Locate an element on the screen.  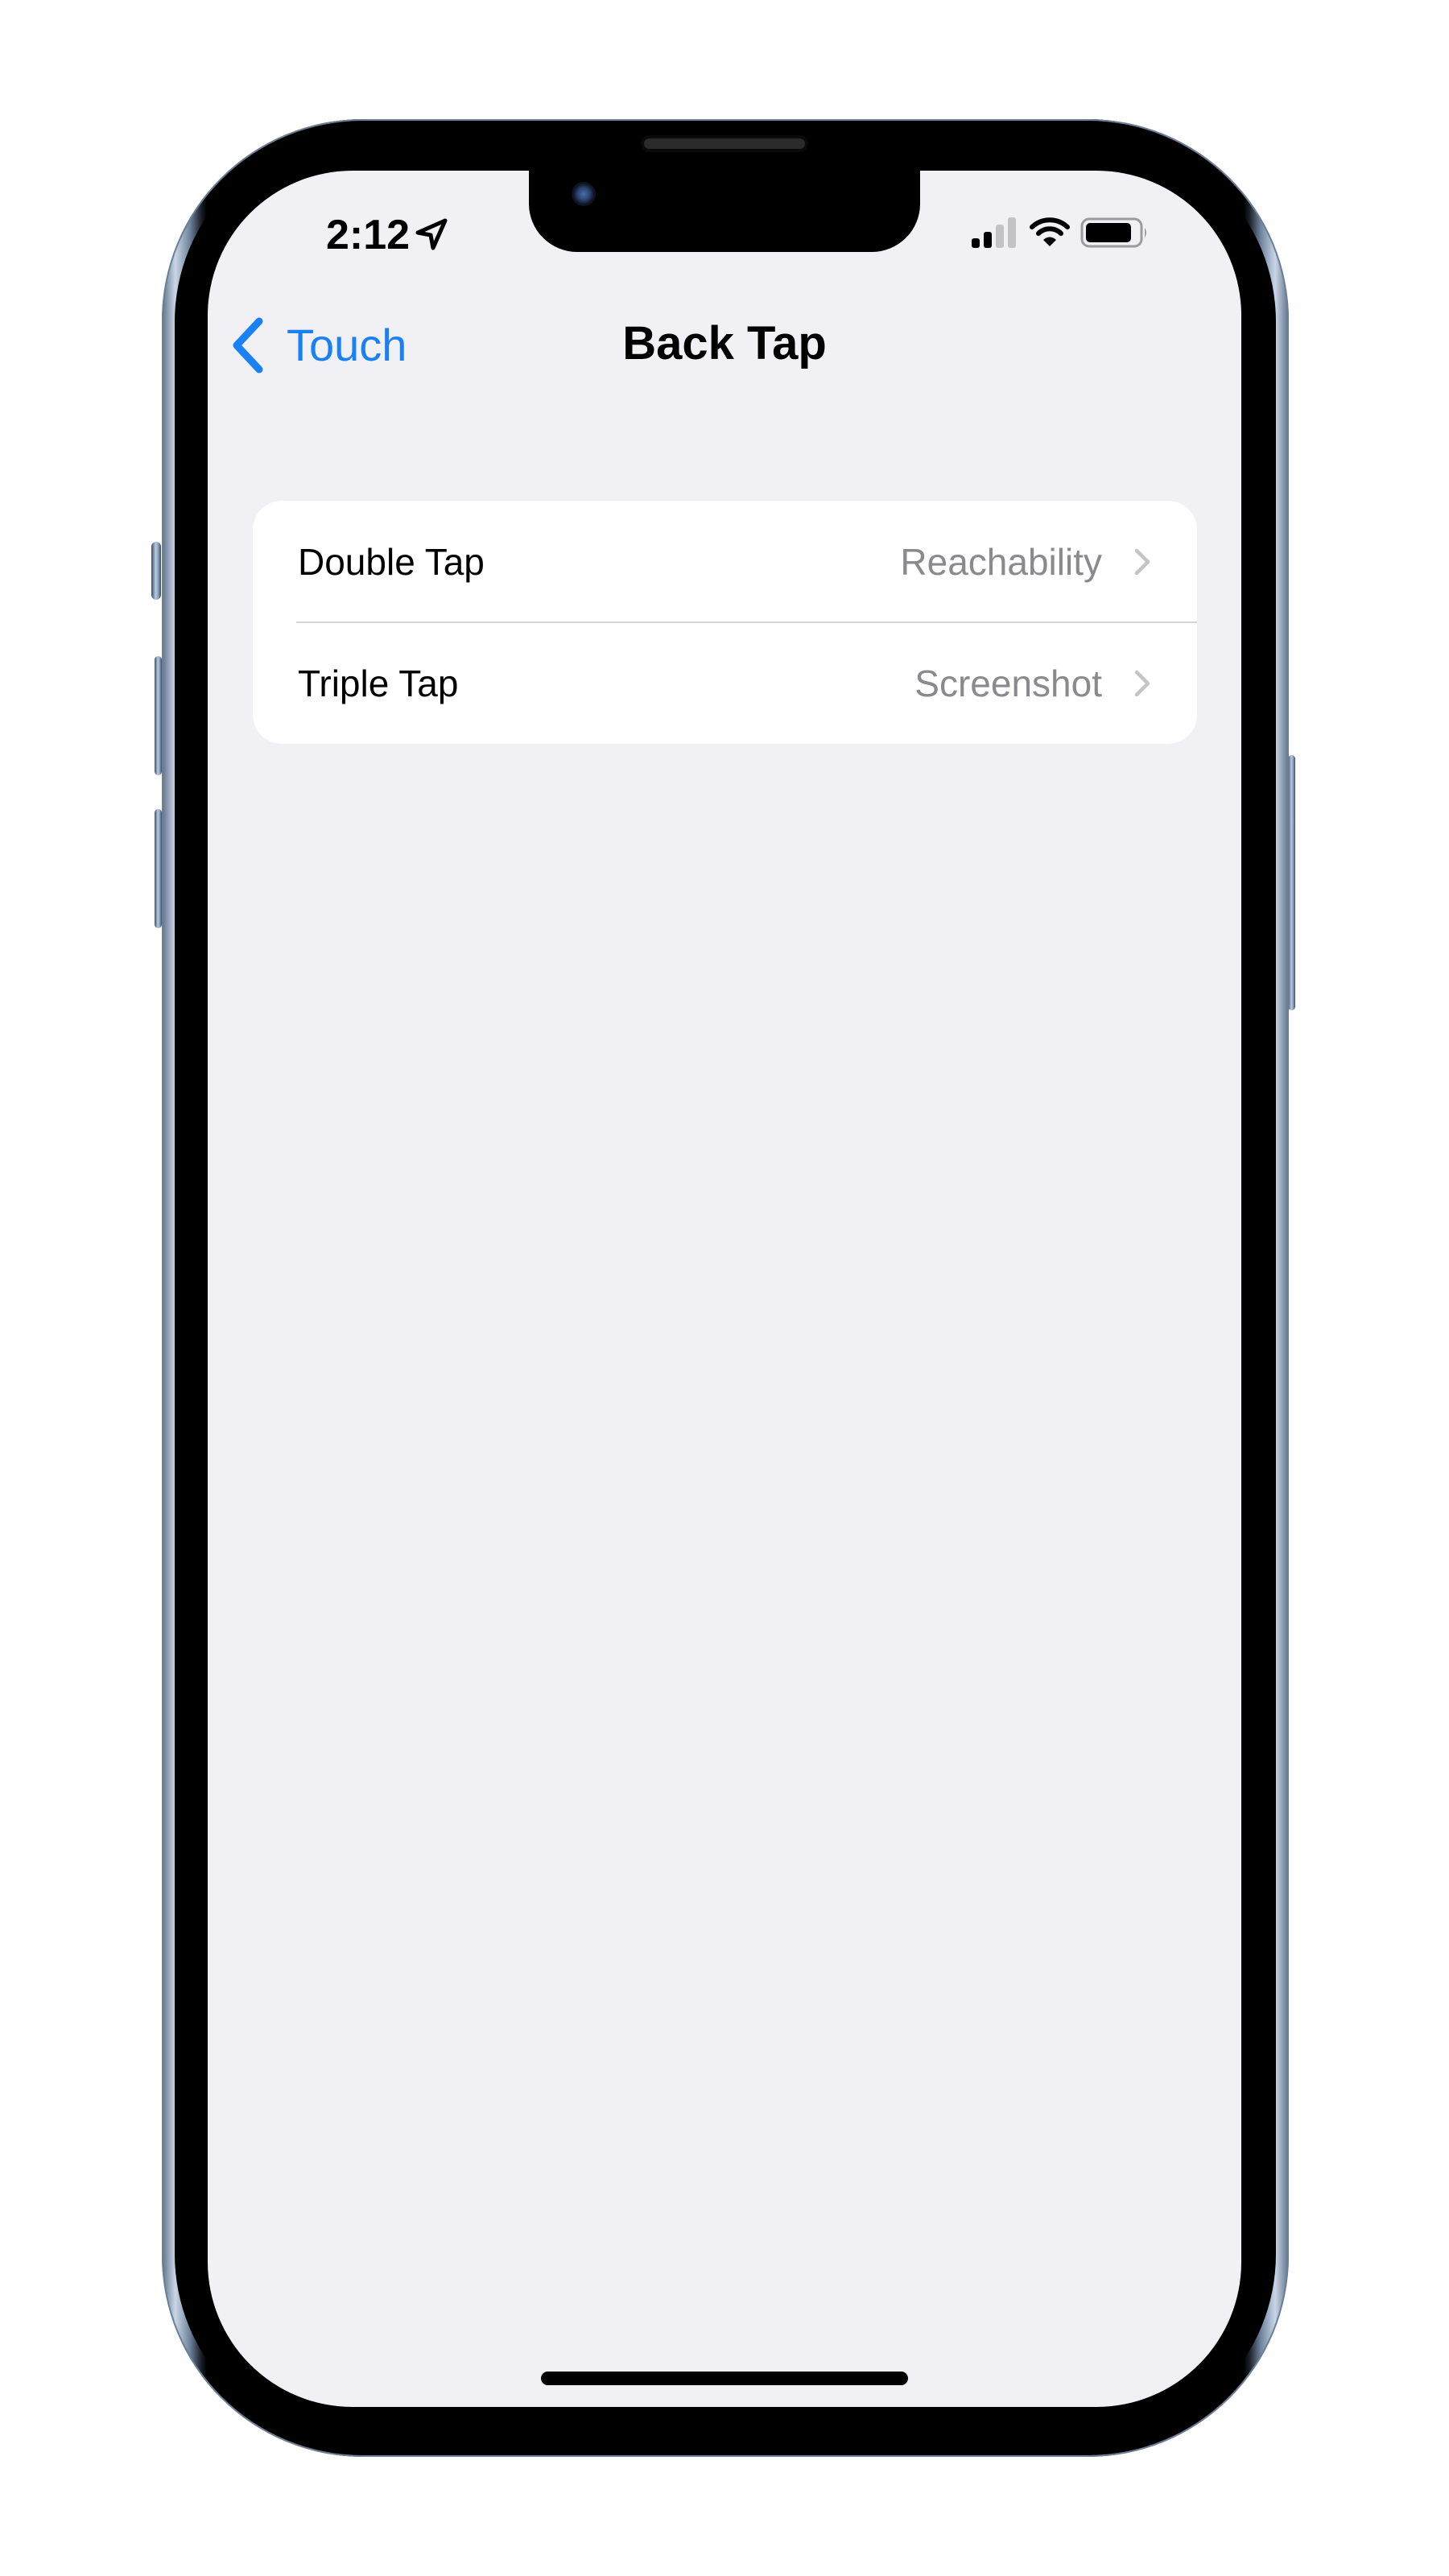
silent-switch is located at coordinates (156, 571).